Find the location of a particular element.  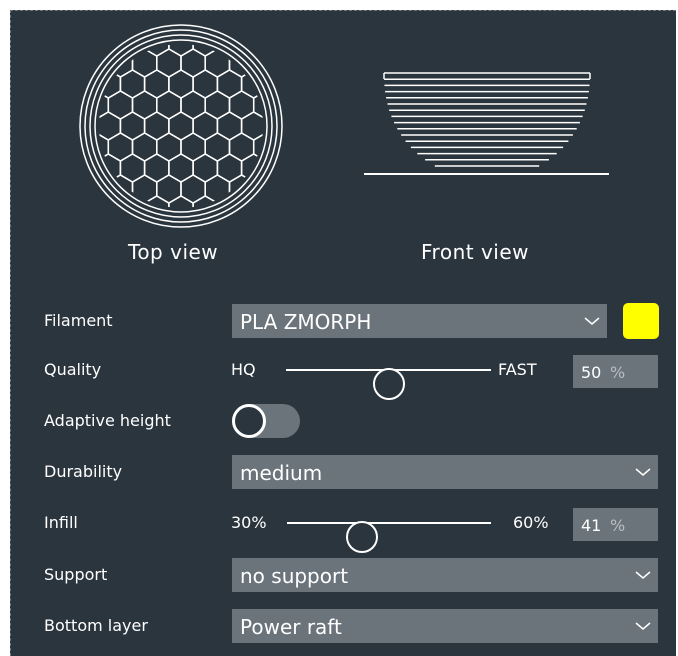

filament-color-swatch is located at coordinates (641, 321).